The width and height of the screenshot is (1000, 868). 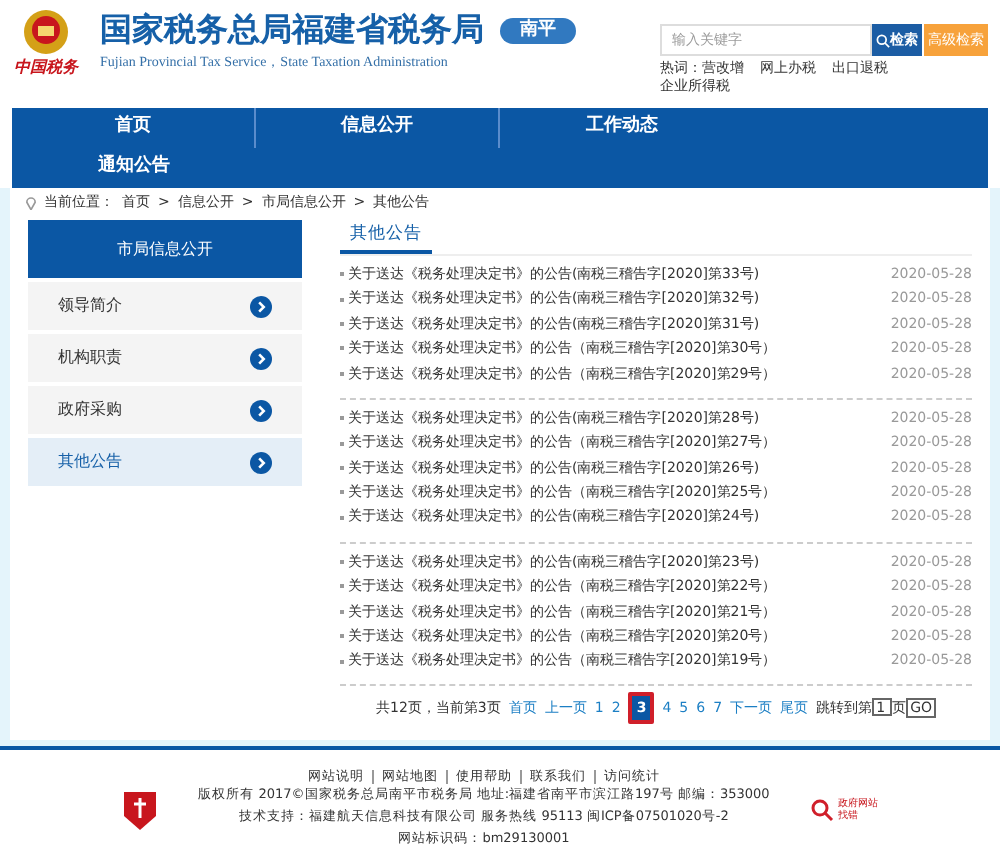 I want to click on magnifier-icon, so click(x=821, y=809).